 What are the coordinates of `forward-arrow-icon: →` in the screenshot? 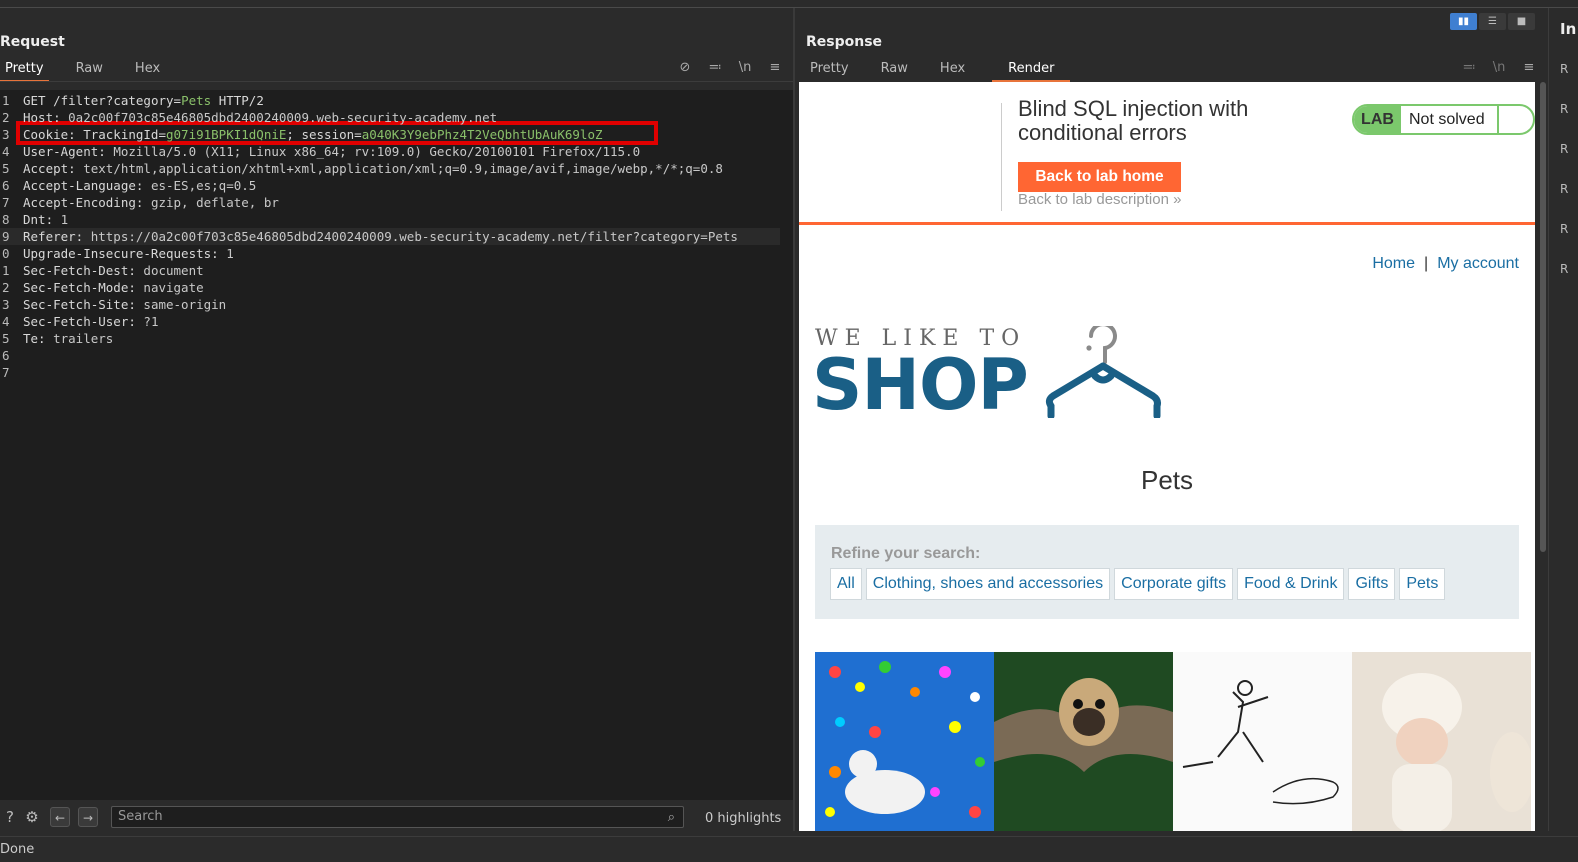 It's located at (88, 817).